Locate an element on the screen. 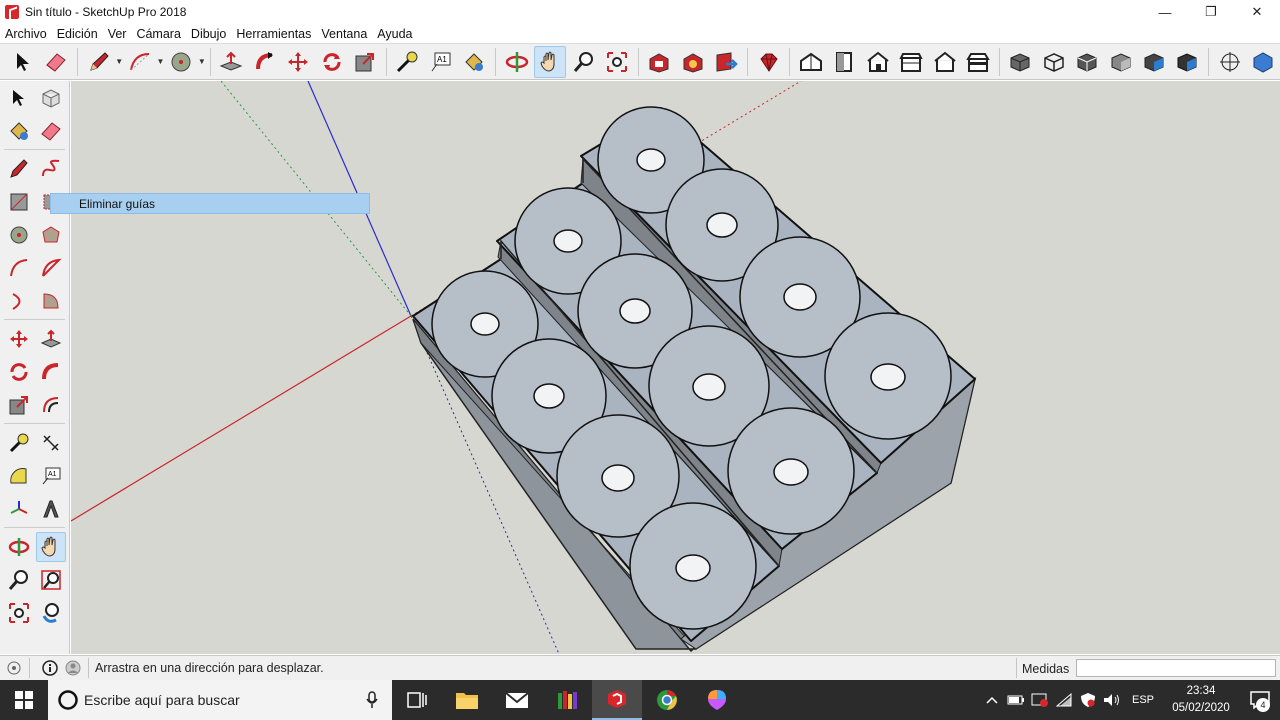 The height and width of the screenshot is (720, 1280). extension-warehouse-icon is located at coordinates (692, 62).